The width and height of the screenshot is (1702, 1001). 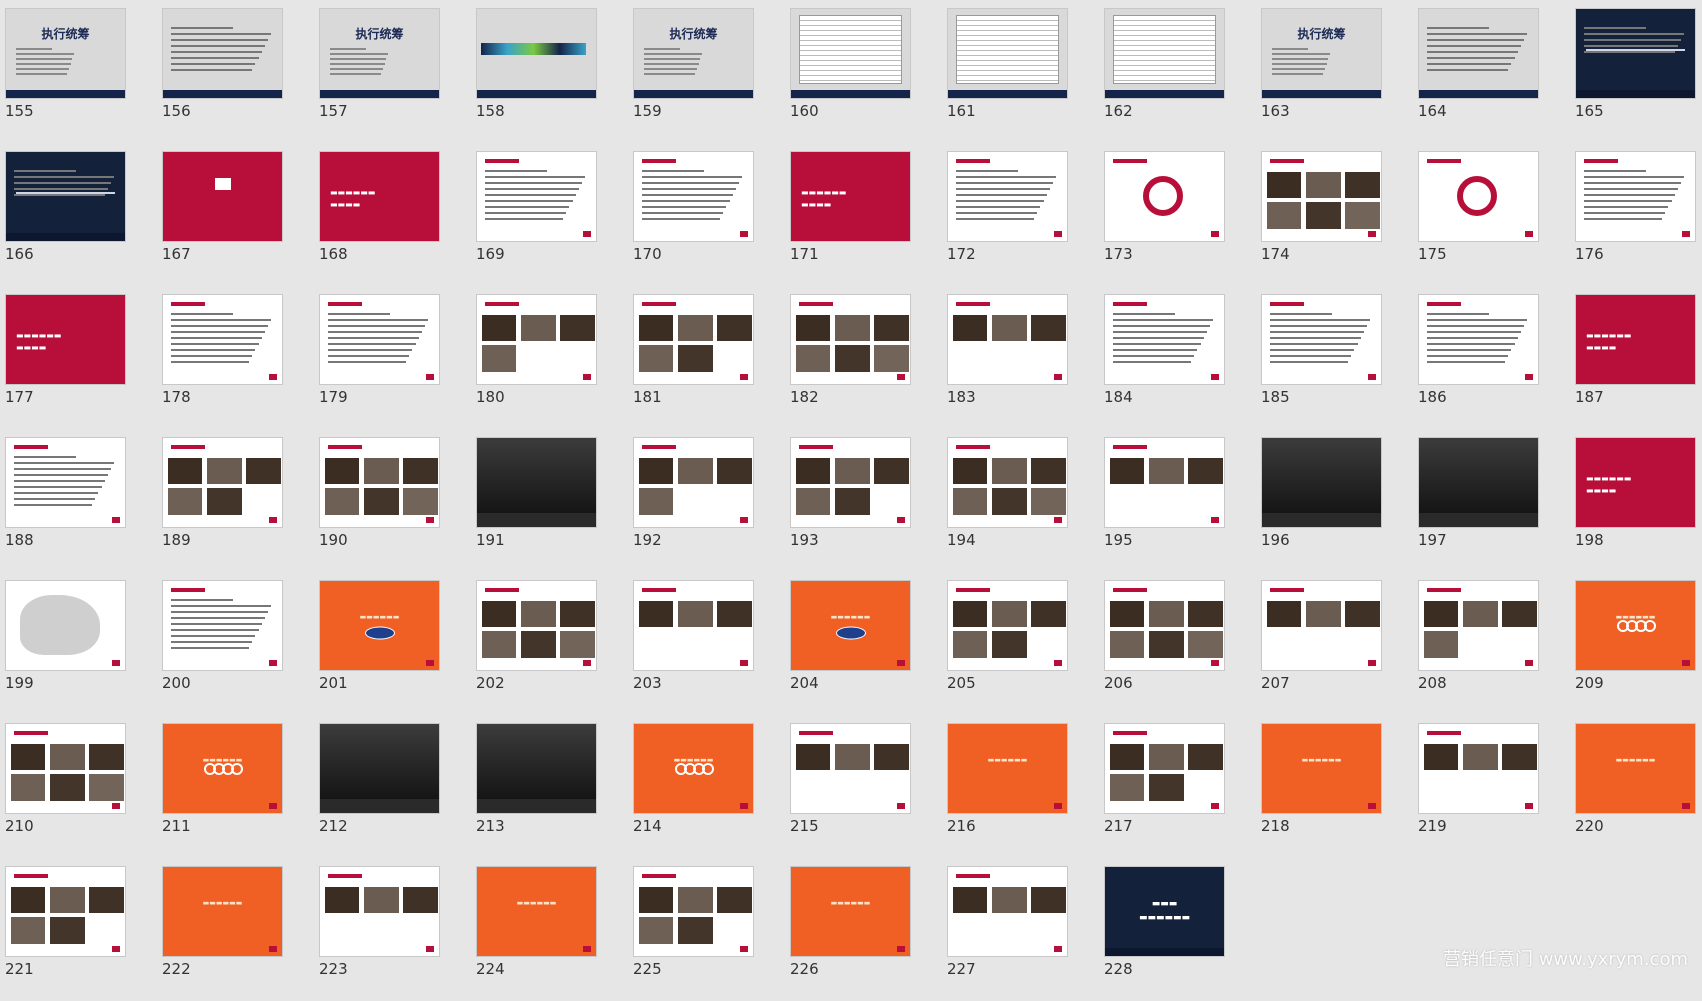 I want to click on slide-thumbnail: ▬▬▬▬▬▬ 222, so click(x=235, y=929).